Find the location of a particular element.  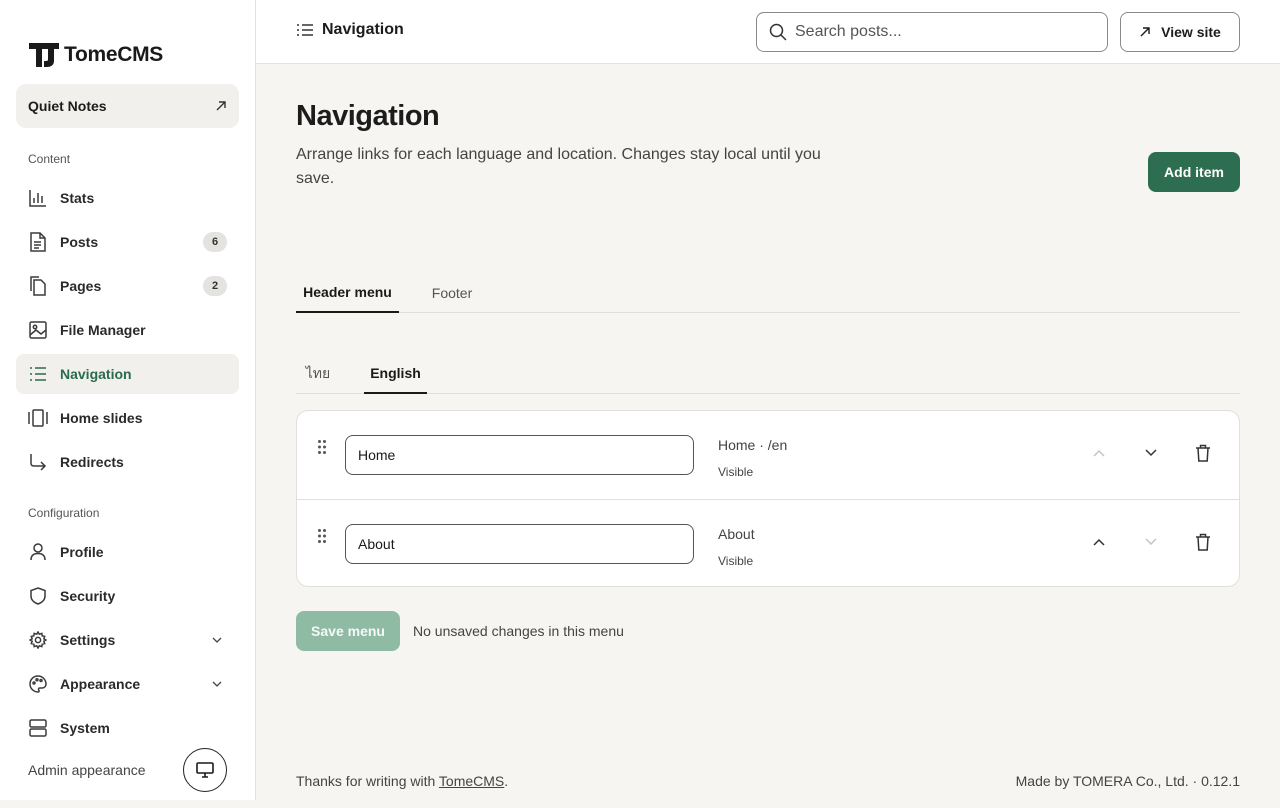

sidebar-item-system: System is located at coordinates (127, 728).